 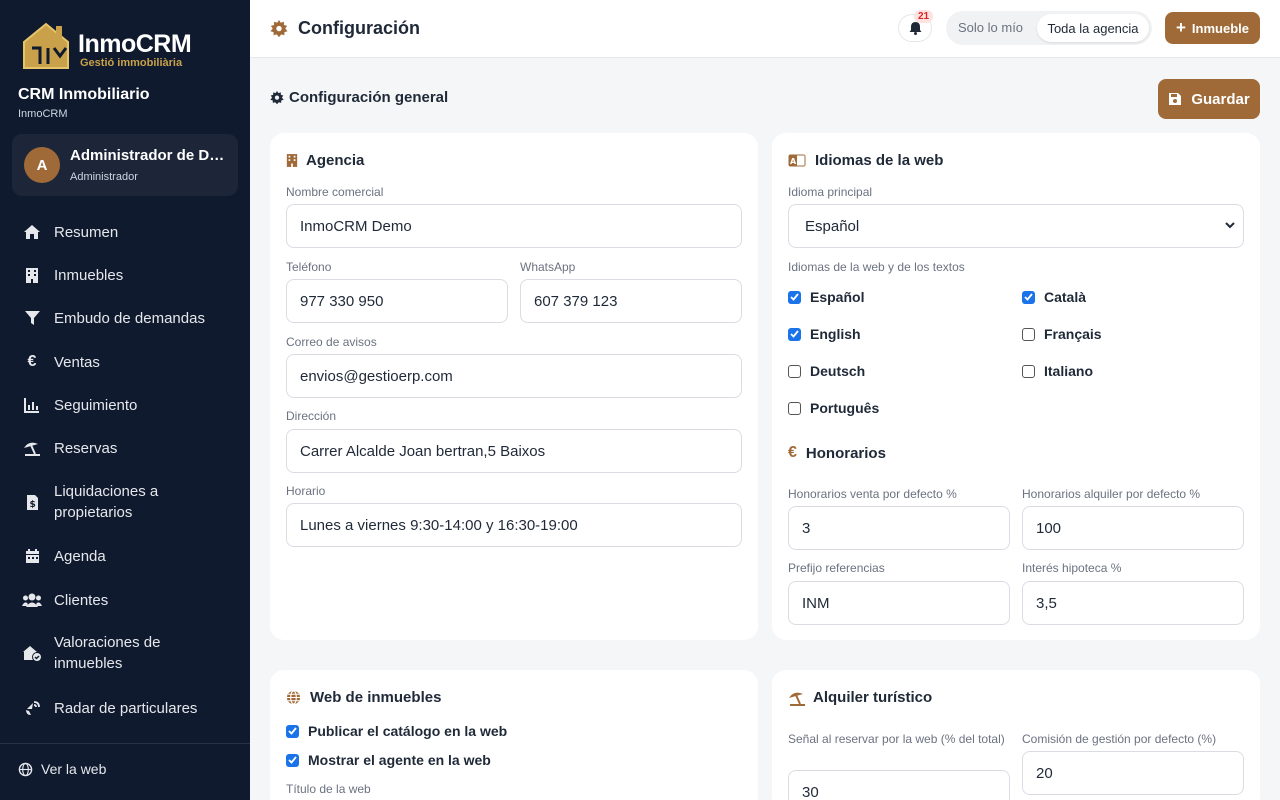 I want to click on lang-checkbox-it: Italiano, so click(x=1057, y=371).